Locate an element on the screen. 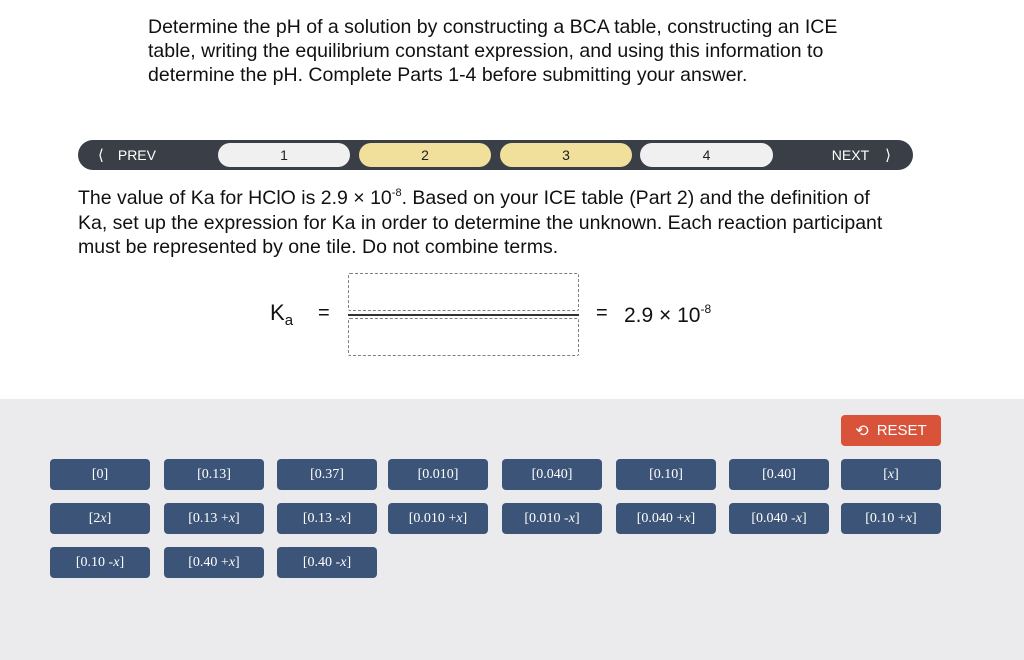 Image resolution: width=1024 pixels, height=660 pixels. answer-tile: [0.10 + x] is located at coordinates (891, 518).